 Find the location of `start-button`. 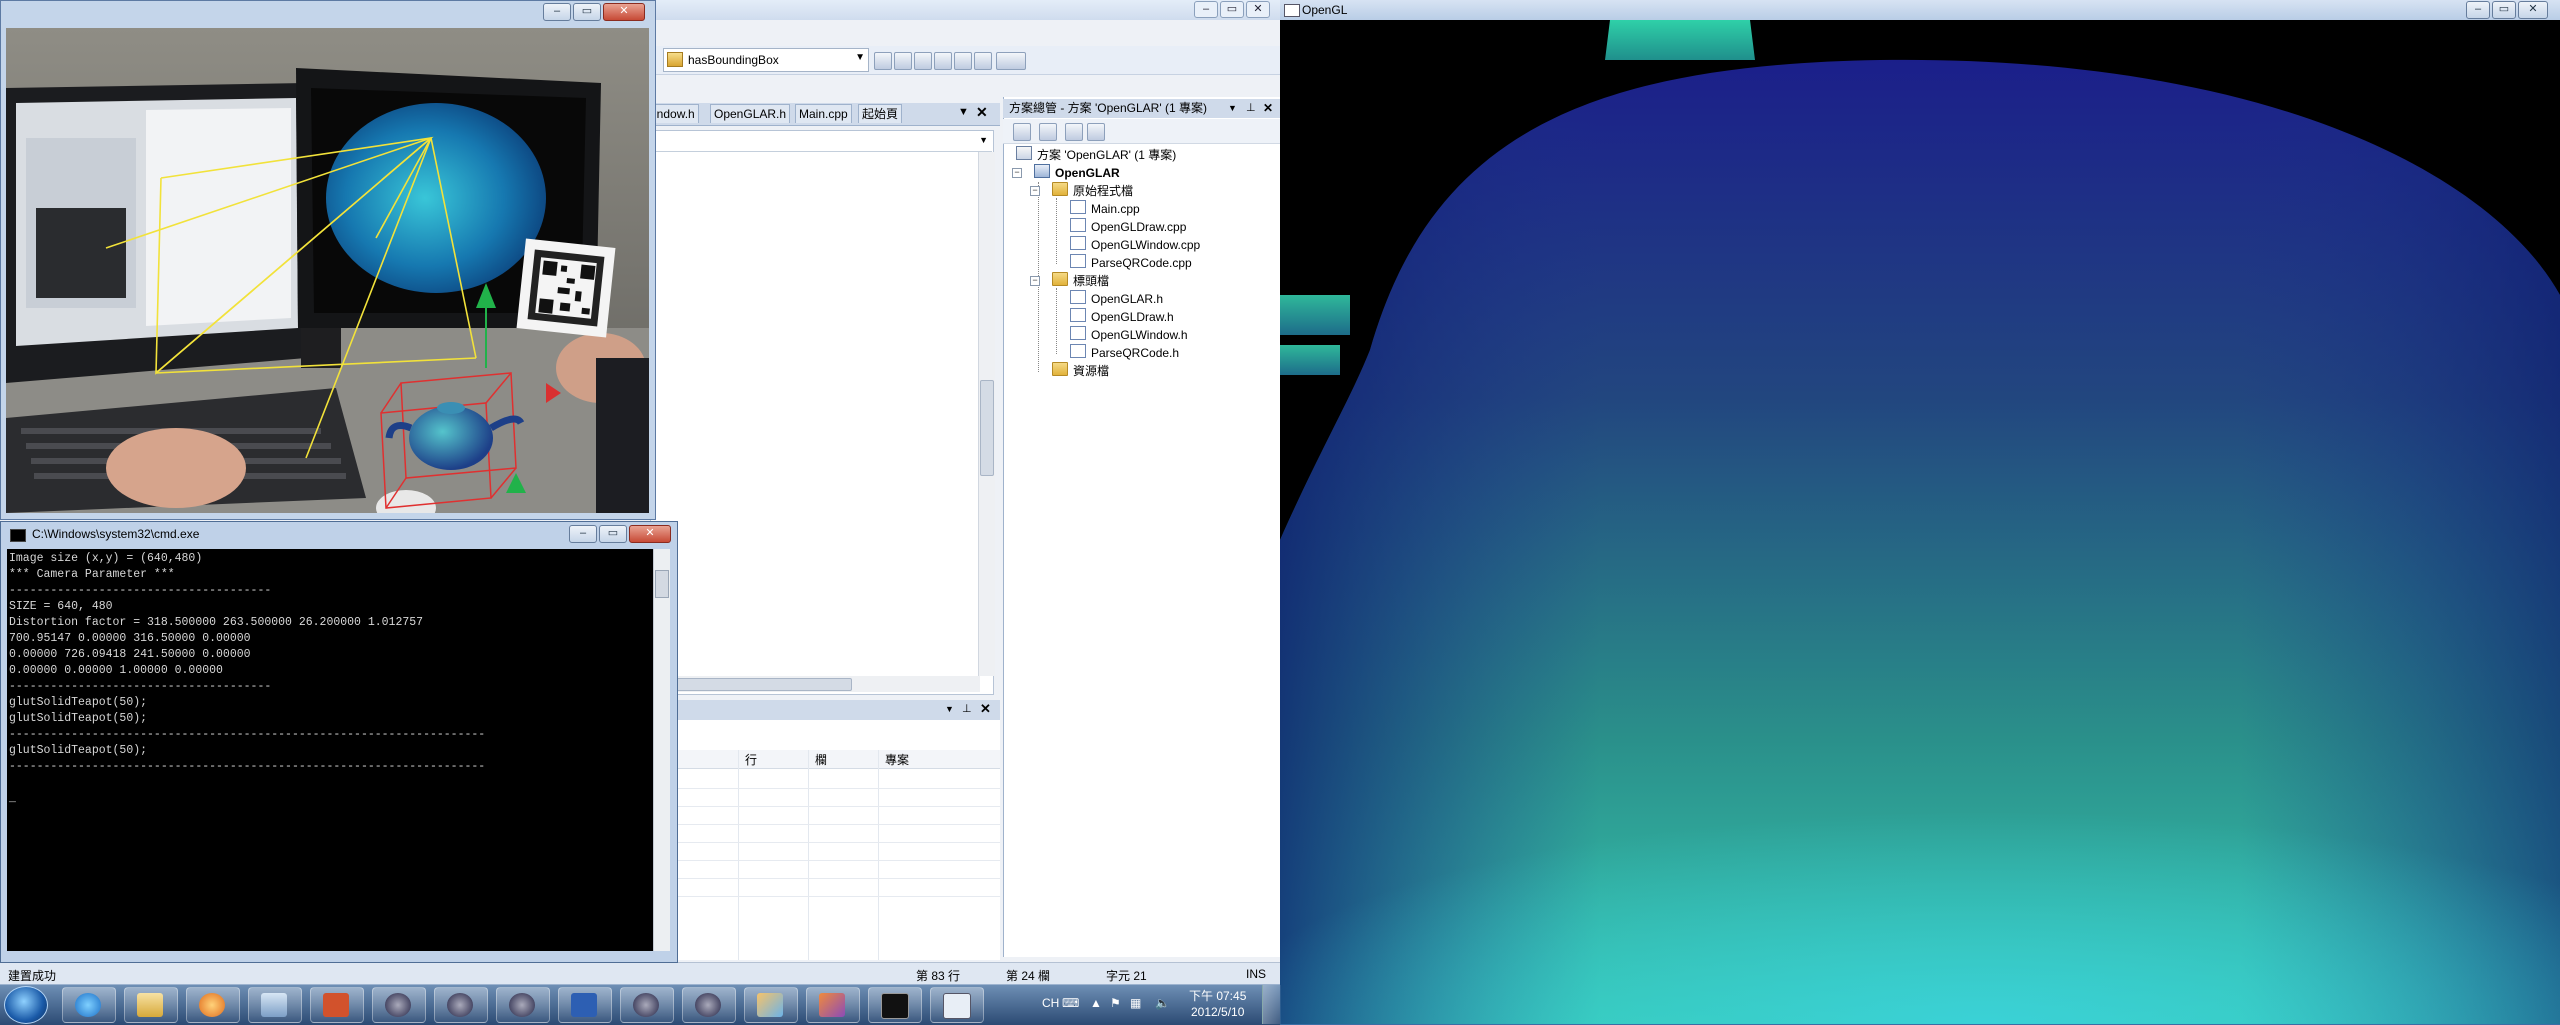

start-button is located at coordinates (26, 1005).